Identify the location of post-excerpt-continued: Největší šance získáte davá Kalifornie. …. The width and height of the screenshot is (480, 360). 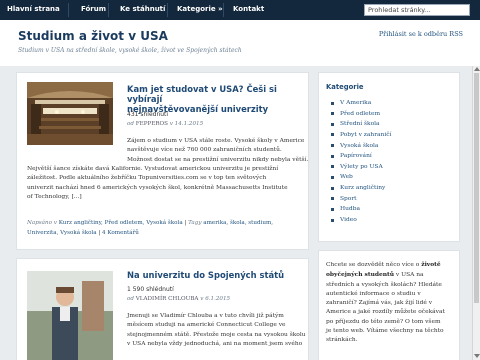
(157, 183).